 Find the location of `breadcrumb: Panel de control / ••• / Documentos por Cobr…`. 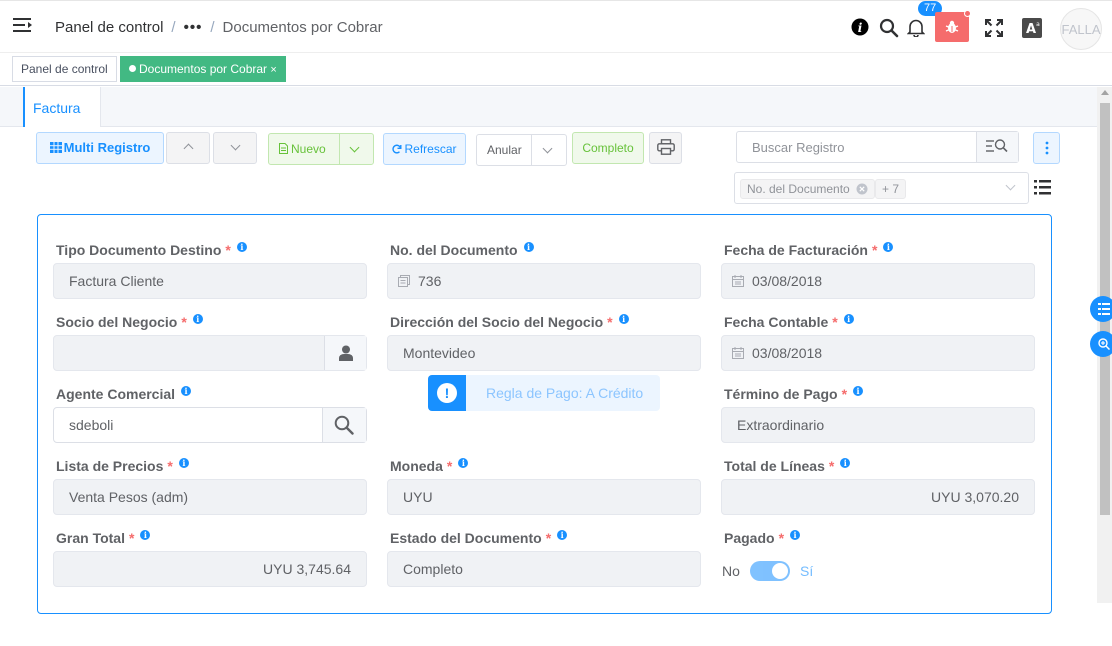

breadcrumb: Panel de control / ••• / Documentos por Cobr… is located at coordinates (219, 27).